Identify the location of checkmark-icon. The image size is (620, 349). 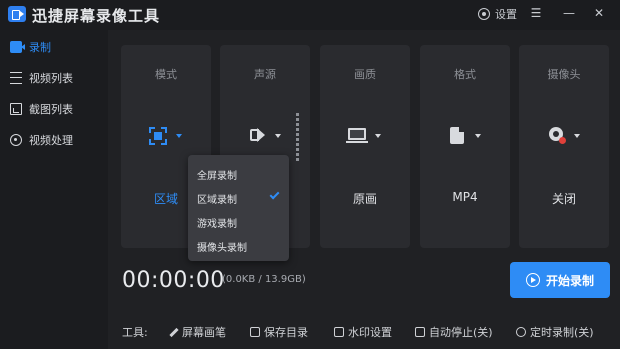
(274, 194).